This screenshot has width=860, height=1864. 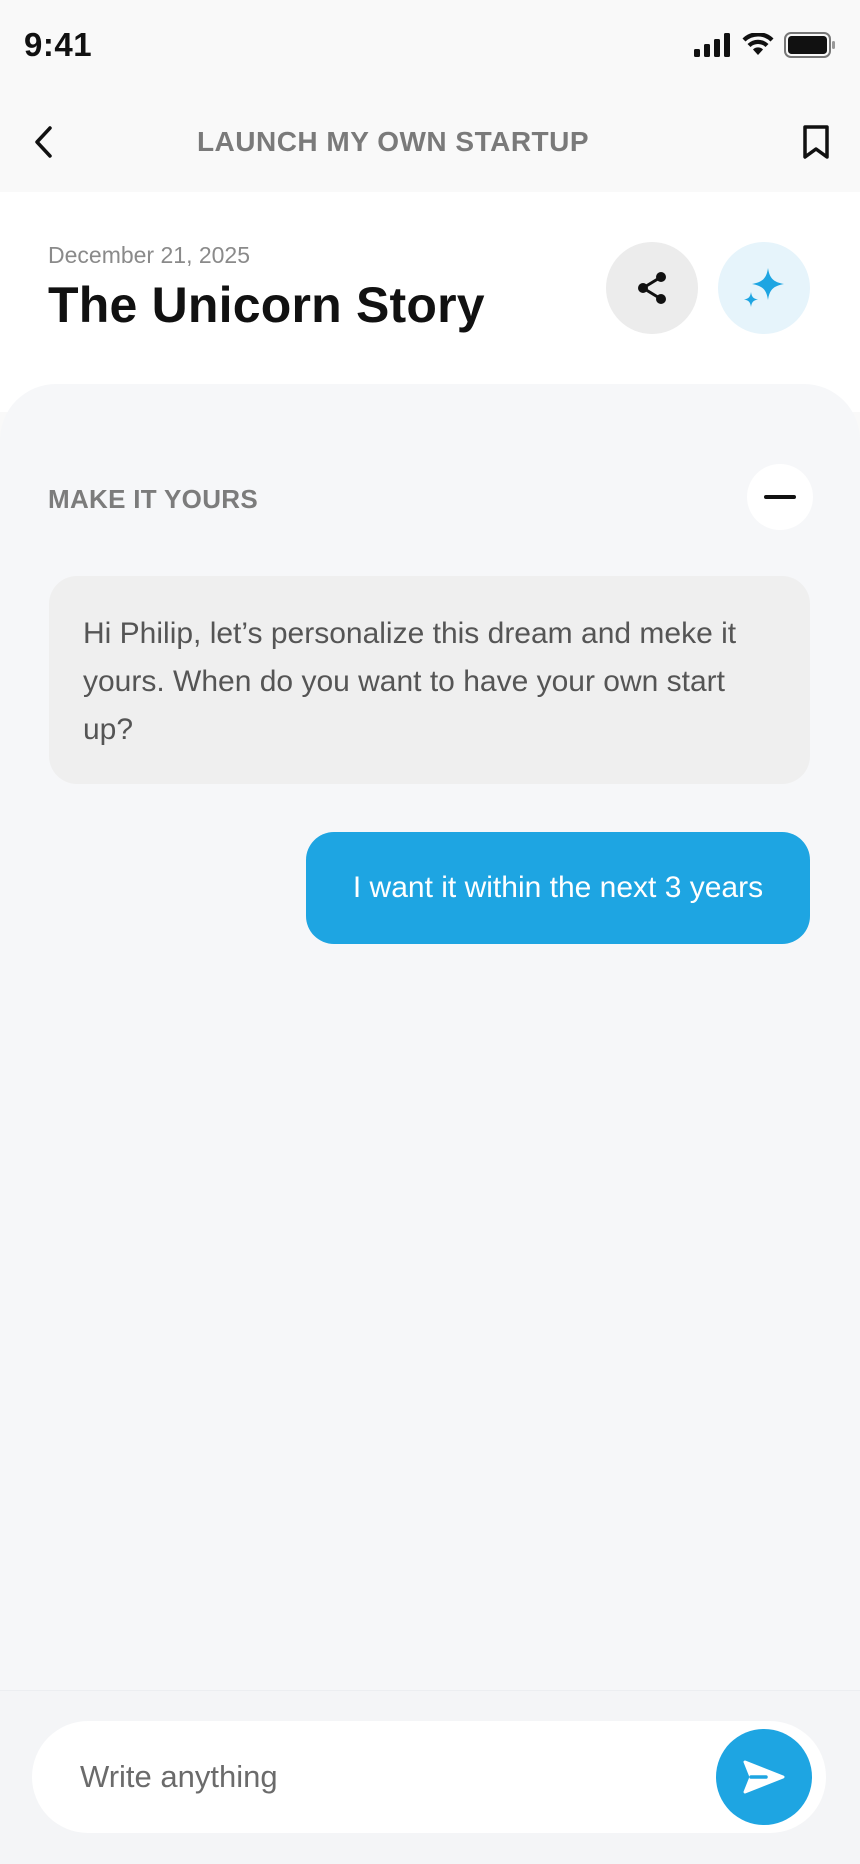 What do you see at coordinates (266, 305) in the screenshot?
I see `story-title: The Unicorn Story` at bounding box center [266, 305].